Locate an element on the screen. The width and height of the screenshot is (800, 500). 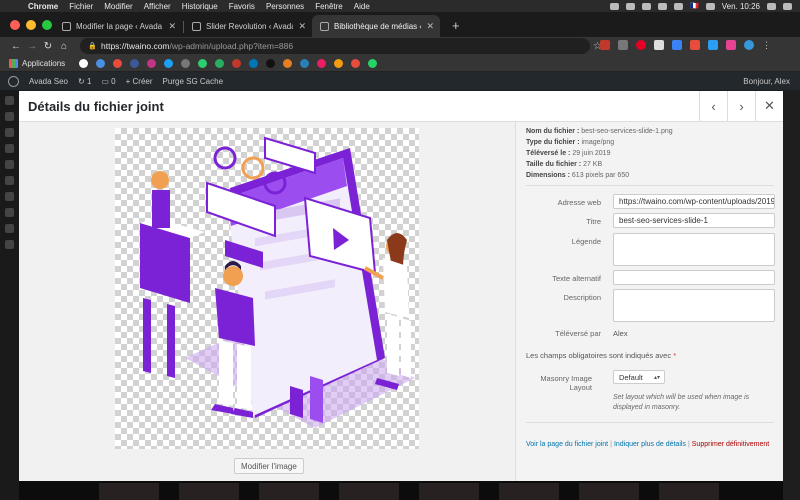
pinterest-icon is located at coordinates (641, 45).